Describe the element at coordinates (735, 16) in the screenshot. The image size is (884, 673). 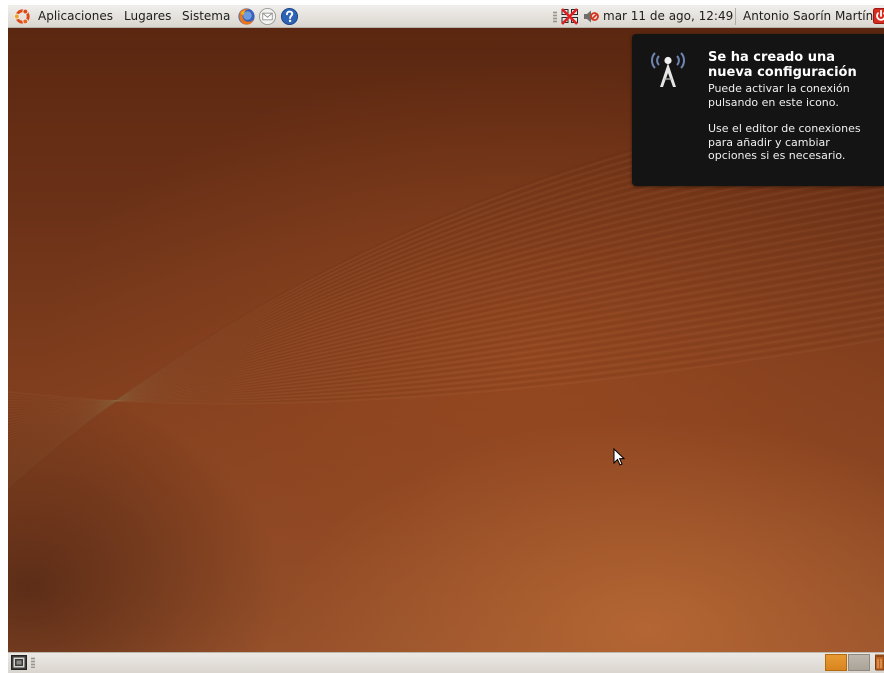
I see `panel-separator` at that location.